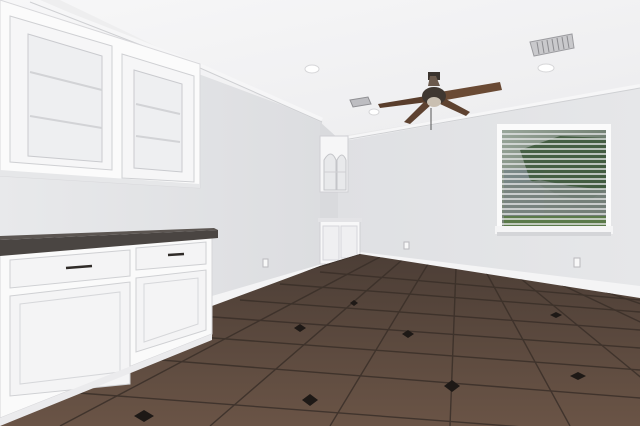 The height and width of the screenshot is (426, 640). I want to click on window, so click(554, 180).